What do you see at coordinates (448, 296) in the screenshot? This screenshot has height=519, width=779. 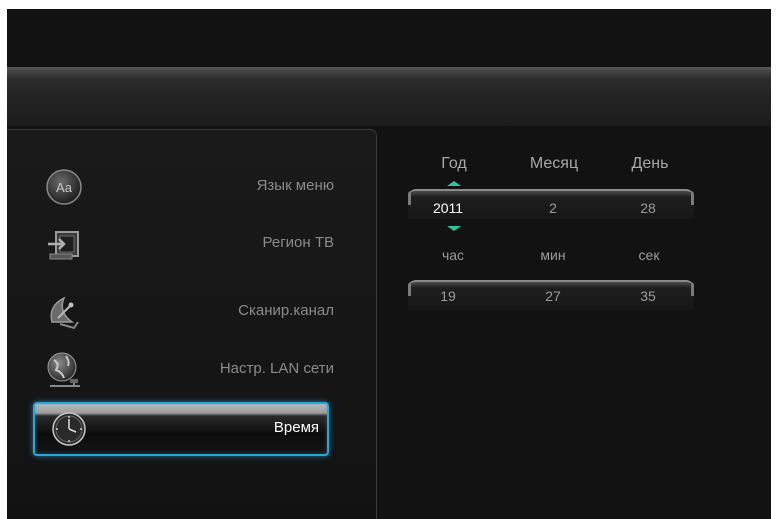 I see `hour-value: 19` at bounding box center [448, 296].